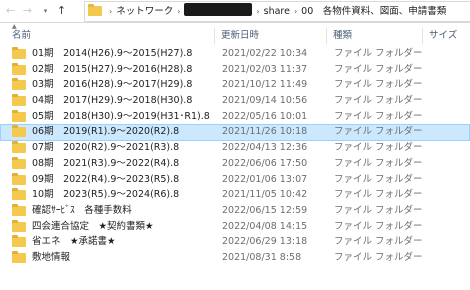 This screenshot has height=290, width=470. I want to click on up-arrow-icon: ↑, so click(61, 11).